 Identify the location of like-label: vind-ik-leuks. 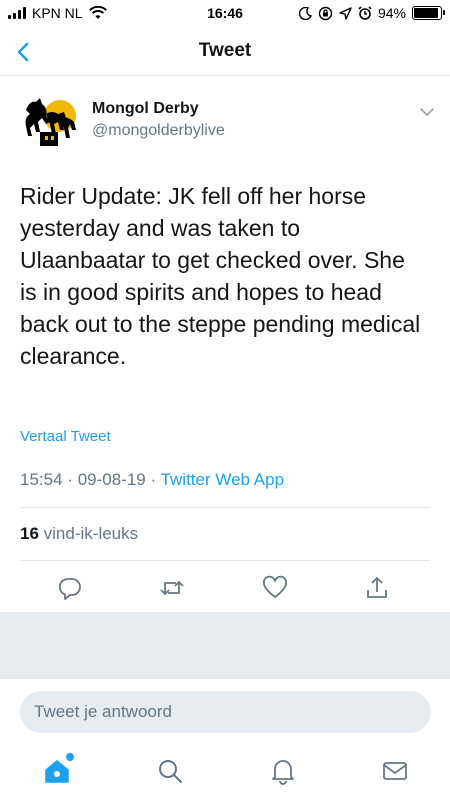
(91, 533).